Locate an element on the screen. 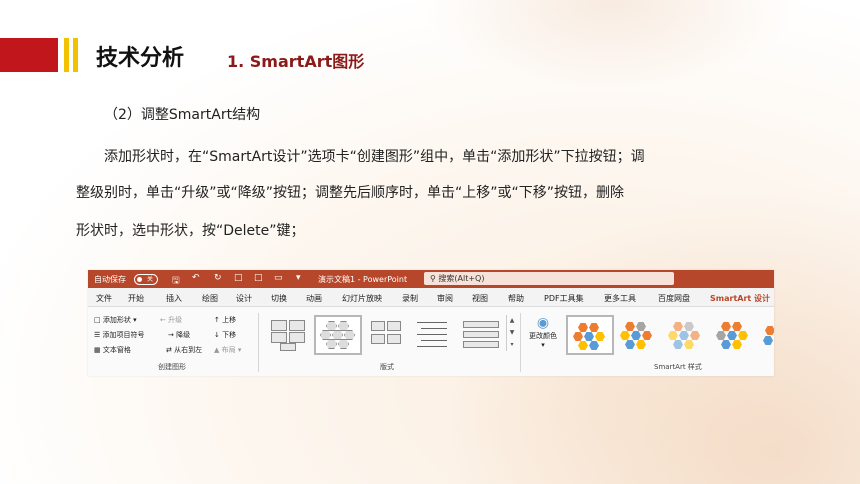  new-file-icon: □ is located at coordinates (258, 278).